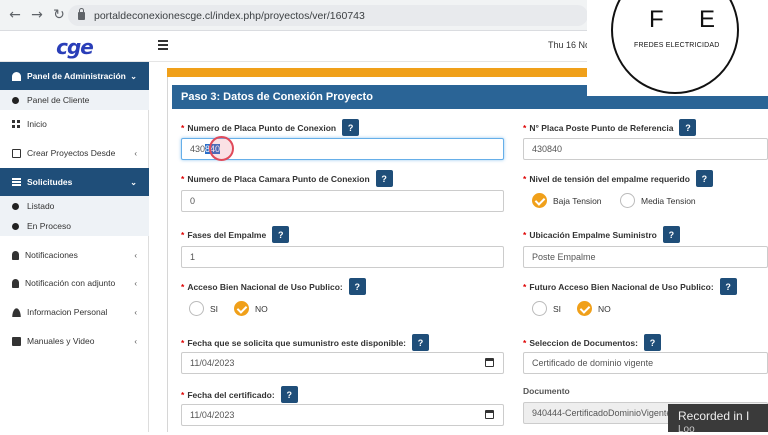  What do you see at coordinates (592, 342) in the screenshot?
I see `seleccion-docs-label: * Seleccion de Documentos: ?` at bounding box center [592, 342].